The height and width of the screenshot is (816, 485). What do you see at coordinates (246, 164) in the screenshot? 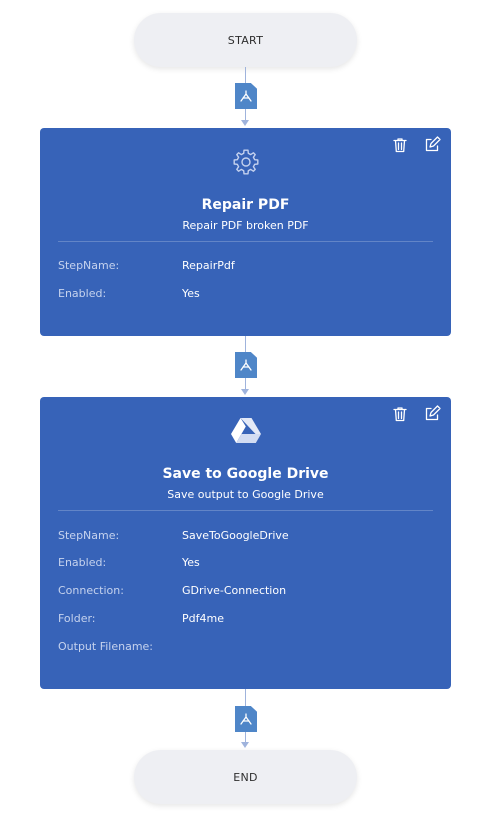
I see `gear-icon` at bounding box center [246, 164].